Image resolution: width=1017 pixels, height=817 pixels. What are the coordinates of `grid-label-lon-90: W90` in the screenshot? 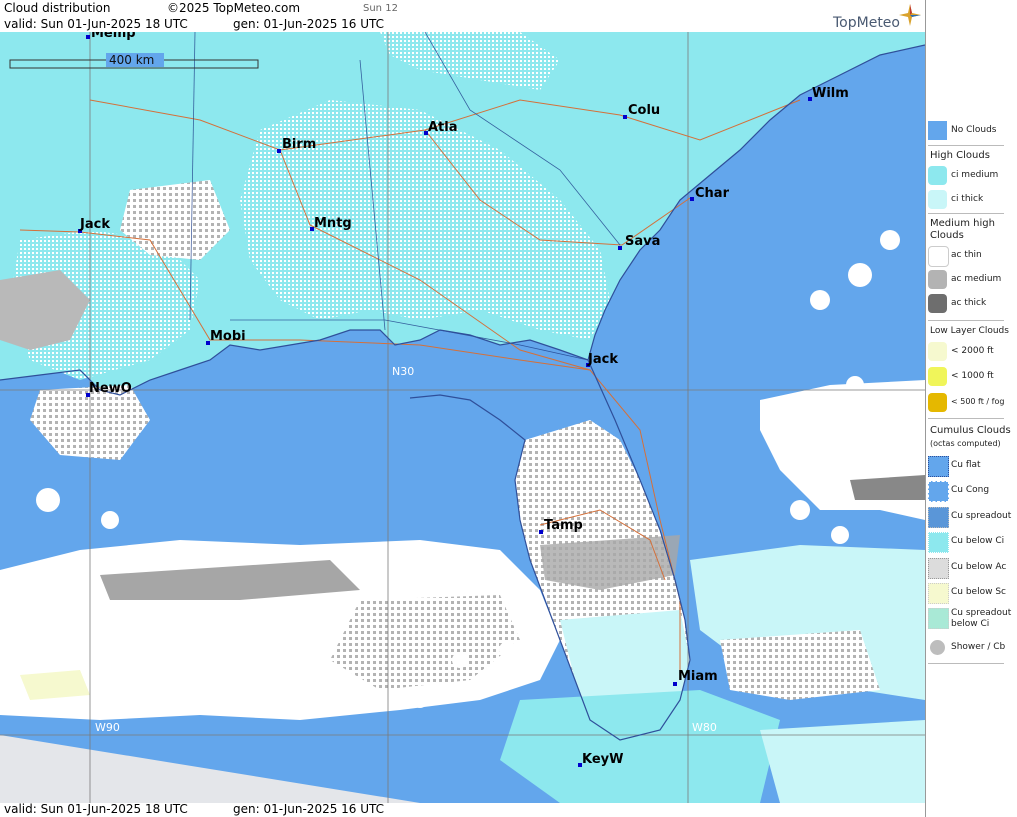 It's located at (107, 727).